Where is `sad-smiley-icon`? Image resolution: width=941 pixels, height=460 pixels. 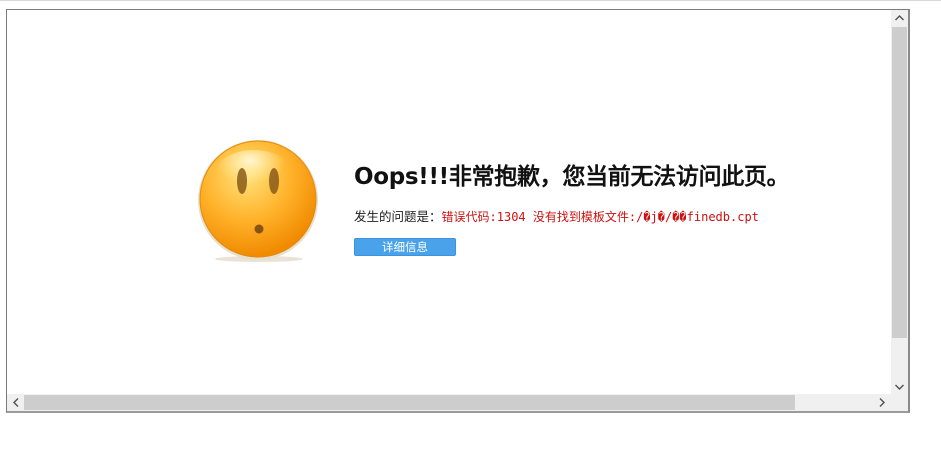 sad-smiley-icon is located at coordinates (258, 201).